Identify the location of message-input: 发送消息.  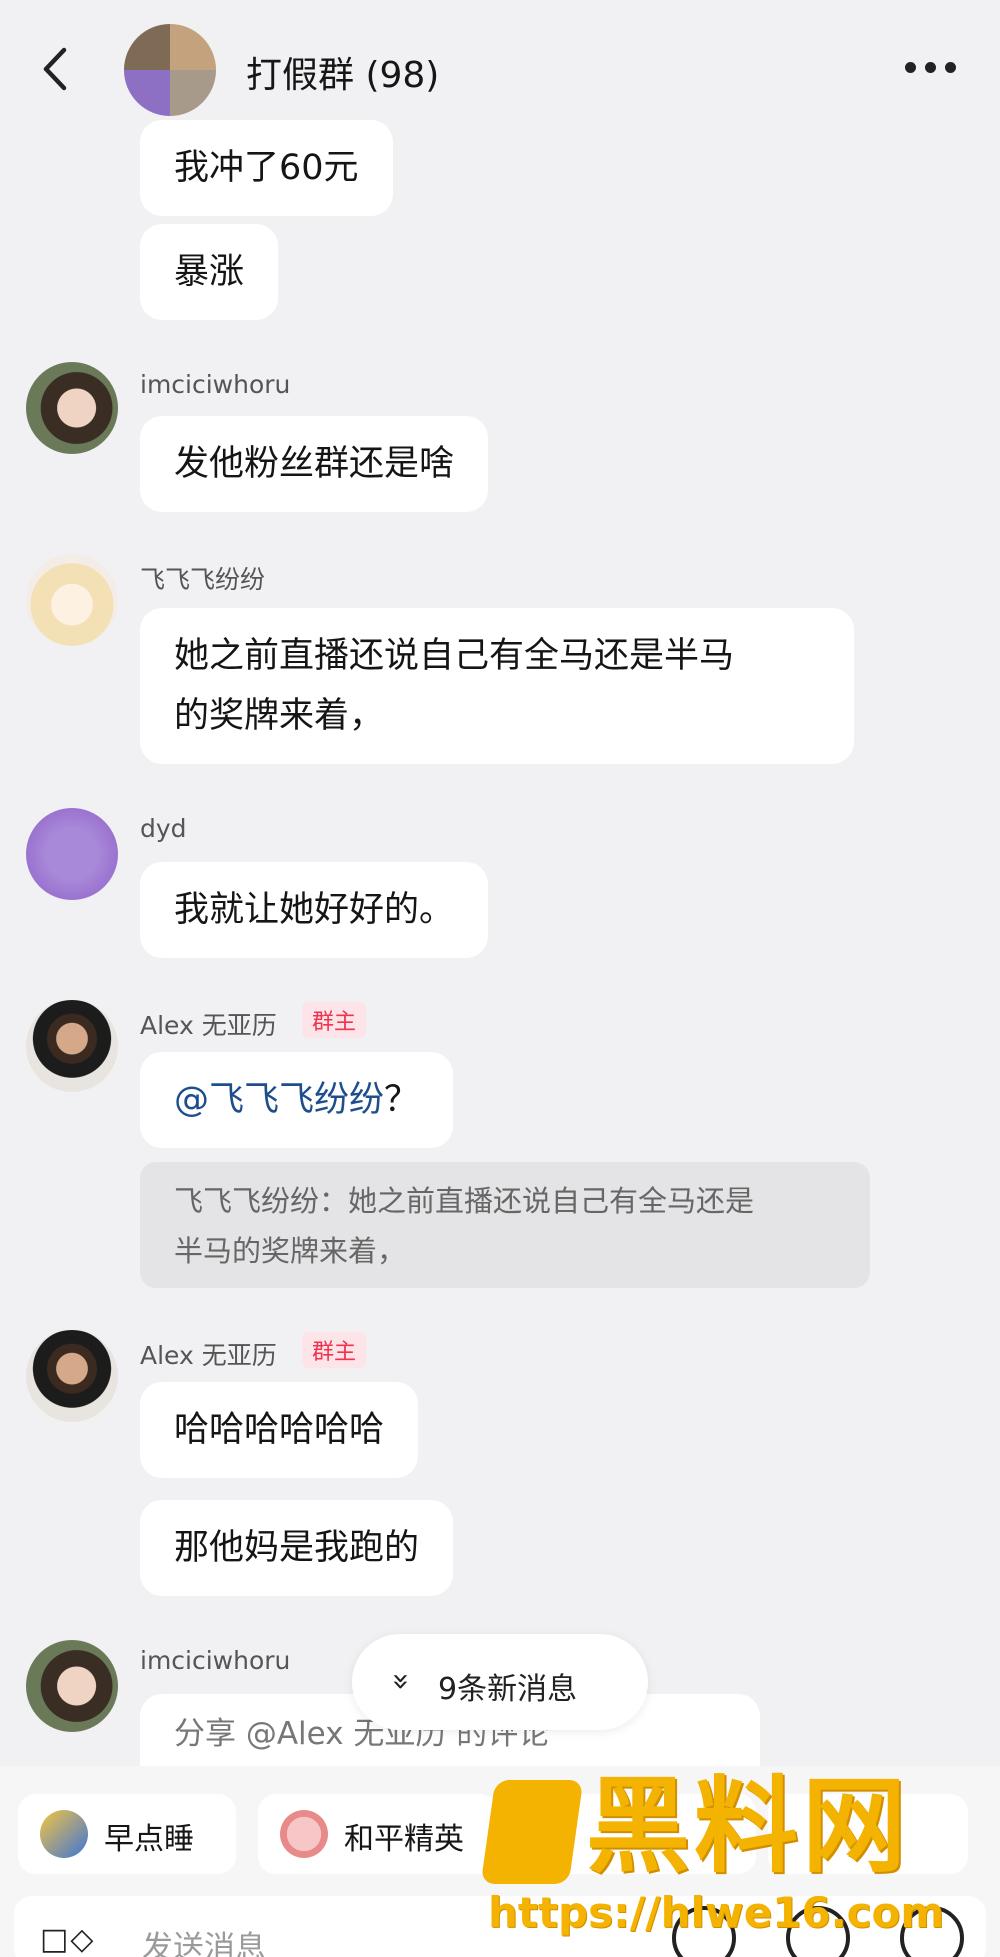
(204, 1939).